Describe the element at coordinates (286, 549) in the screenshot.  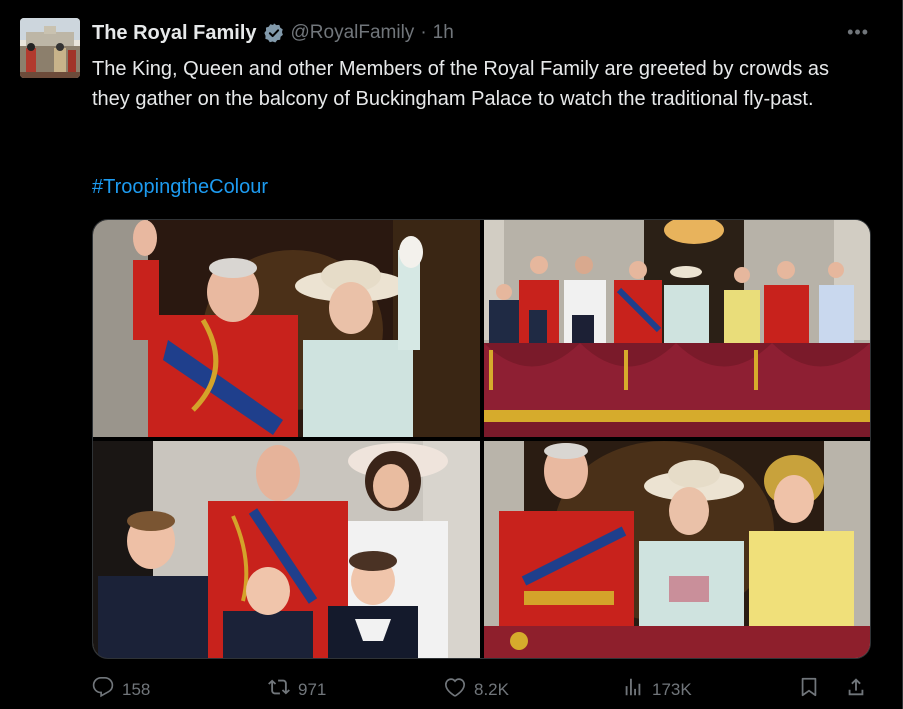
I see `photo-prince-princess-children` at that location.